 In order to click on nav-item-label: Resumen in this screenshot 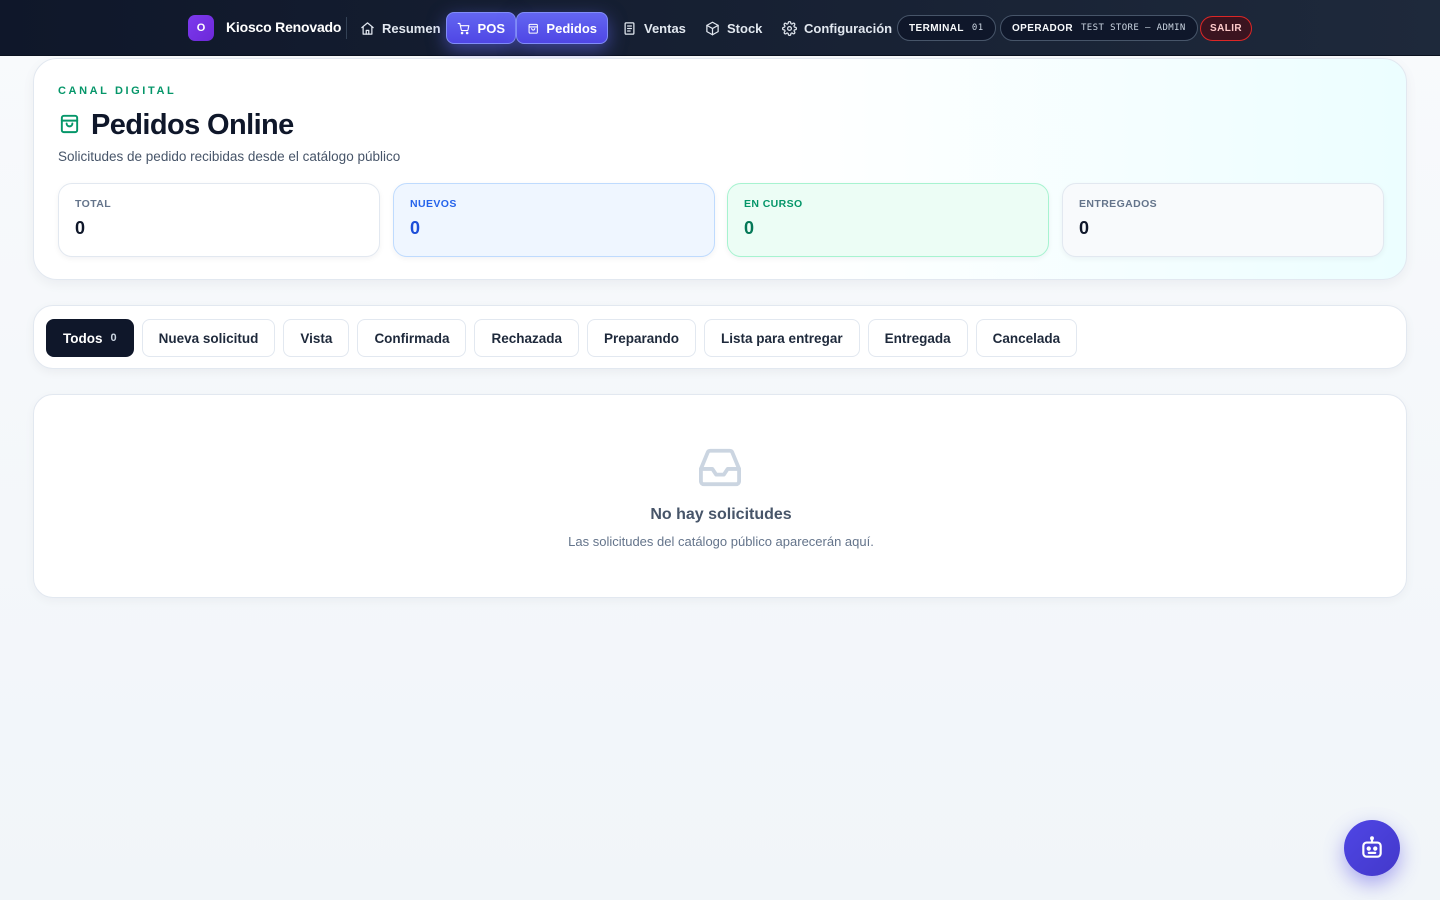, I will do `click(411, 28)`.